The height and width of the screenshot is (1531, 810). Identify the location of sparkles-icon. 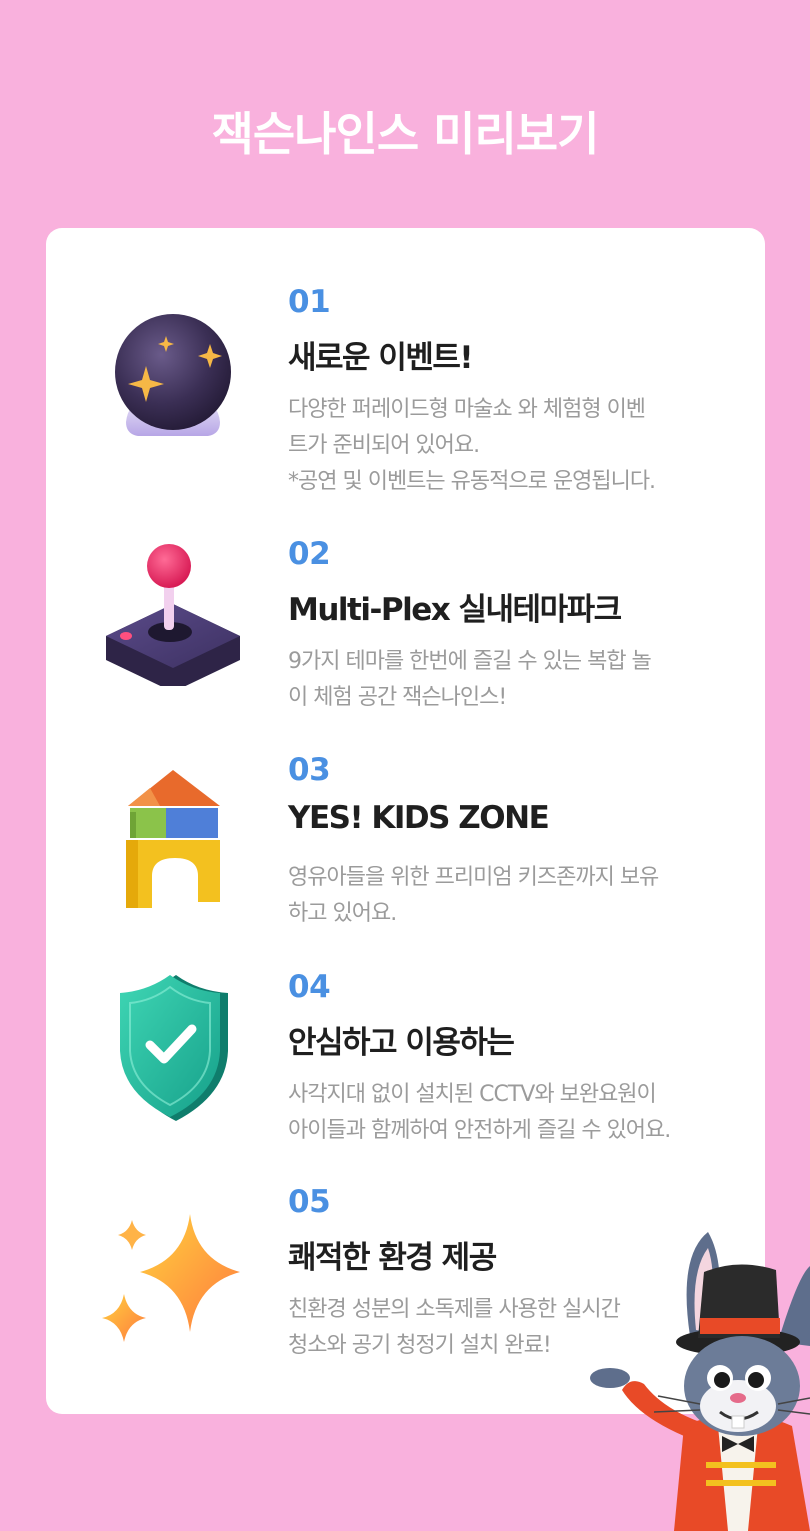
(173, 1285).